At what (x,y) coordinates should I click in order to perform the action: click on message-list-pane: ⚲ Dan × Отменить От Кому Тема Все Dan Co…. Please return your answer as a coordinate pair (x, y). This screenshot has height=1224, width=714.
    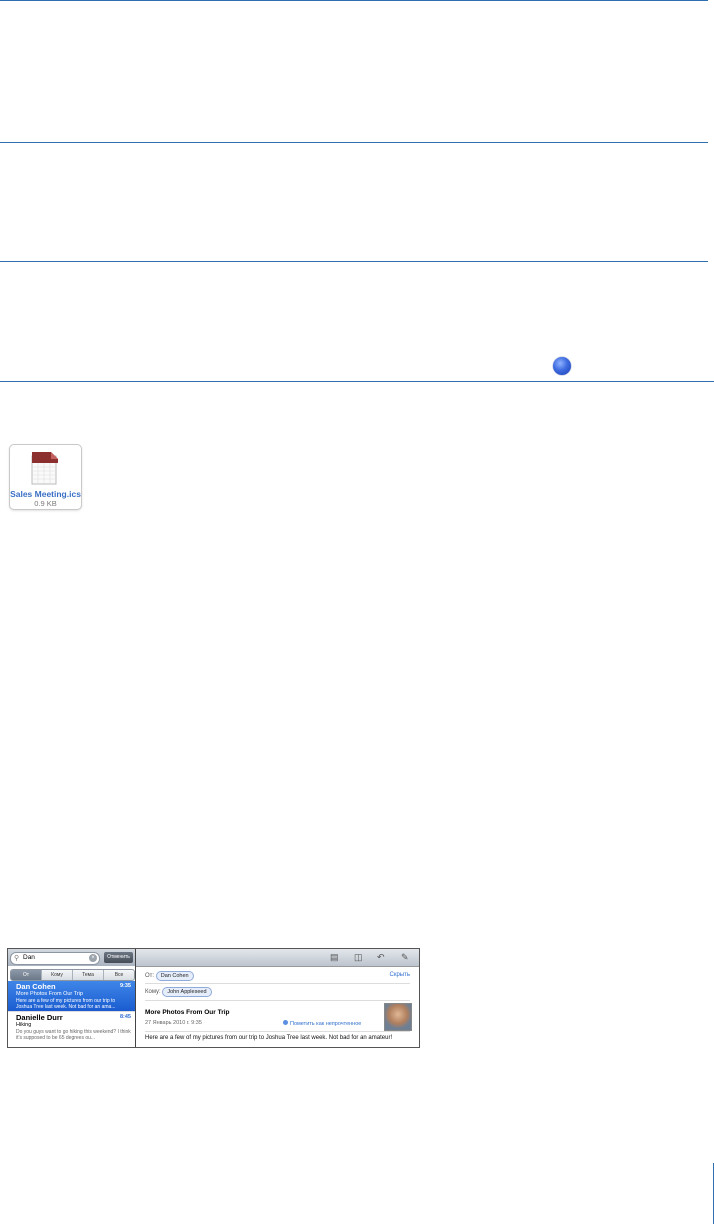
    Looking at the image, I should click on (72, 998).